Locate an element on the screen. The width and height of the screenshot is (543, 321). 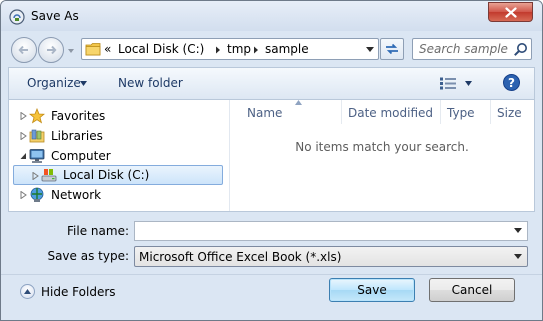
help-icon: ? is located at coordinates (511, 82).